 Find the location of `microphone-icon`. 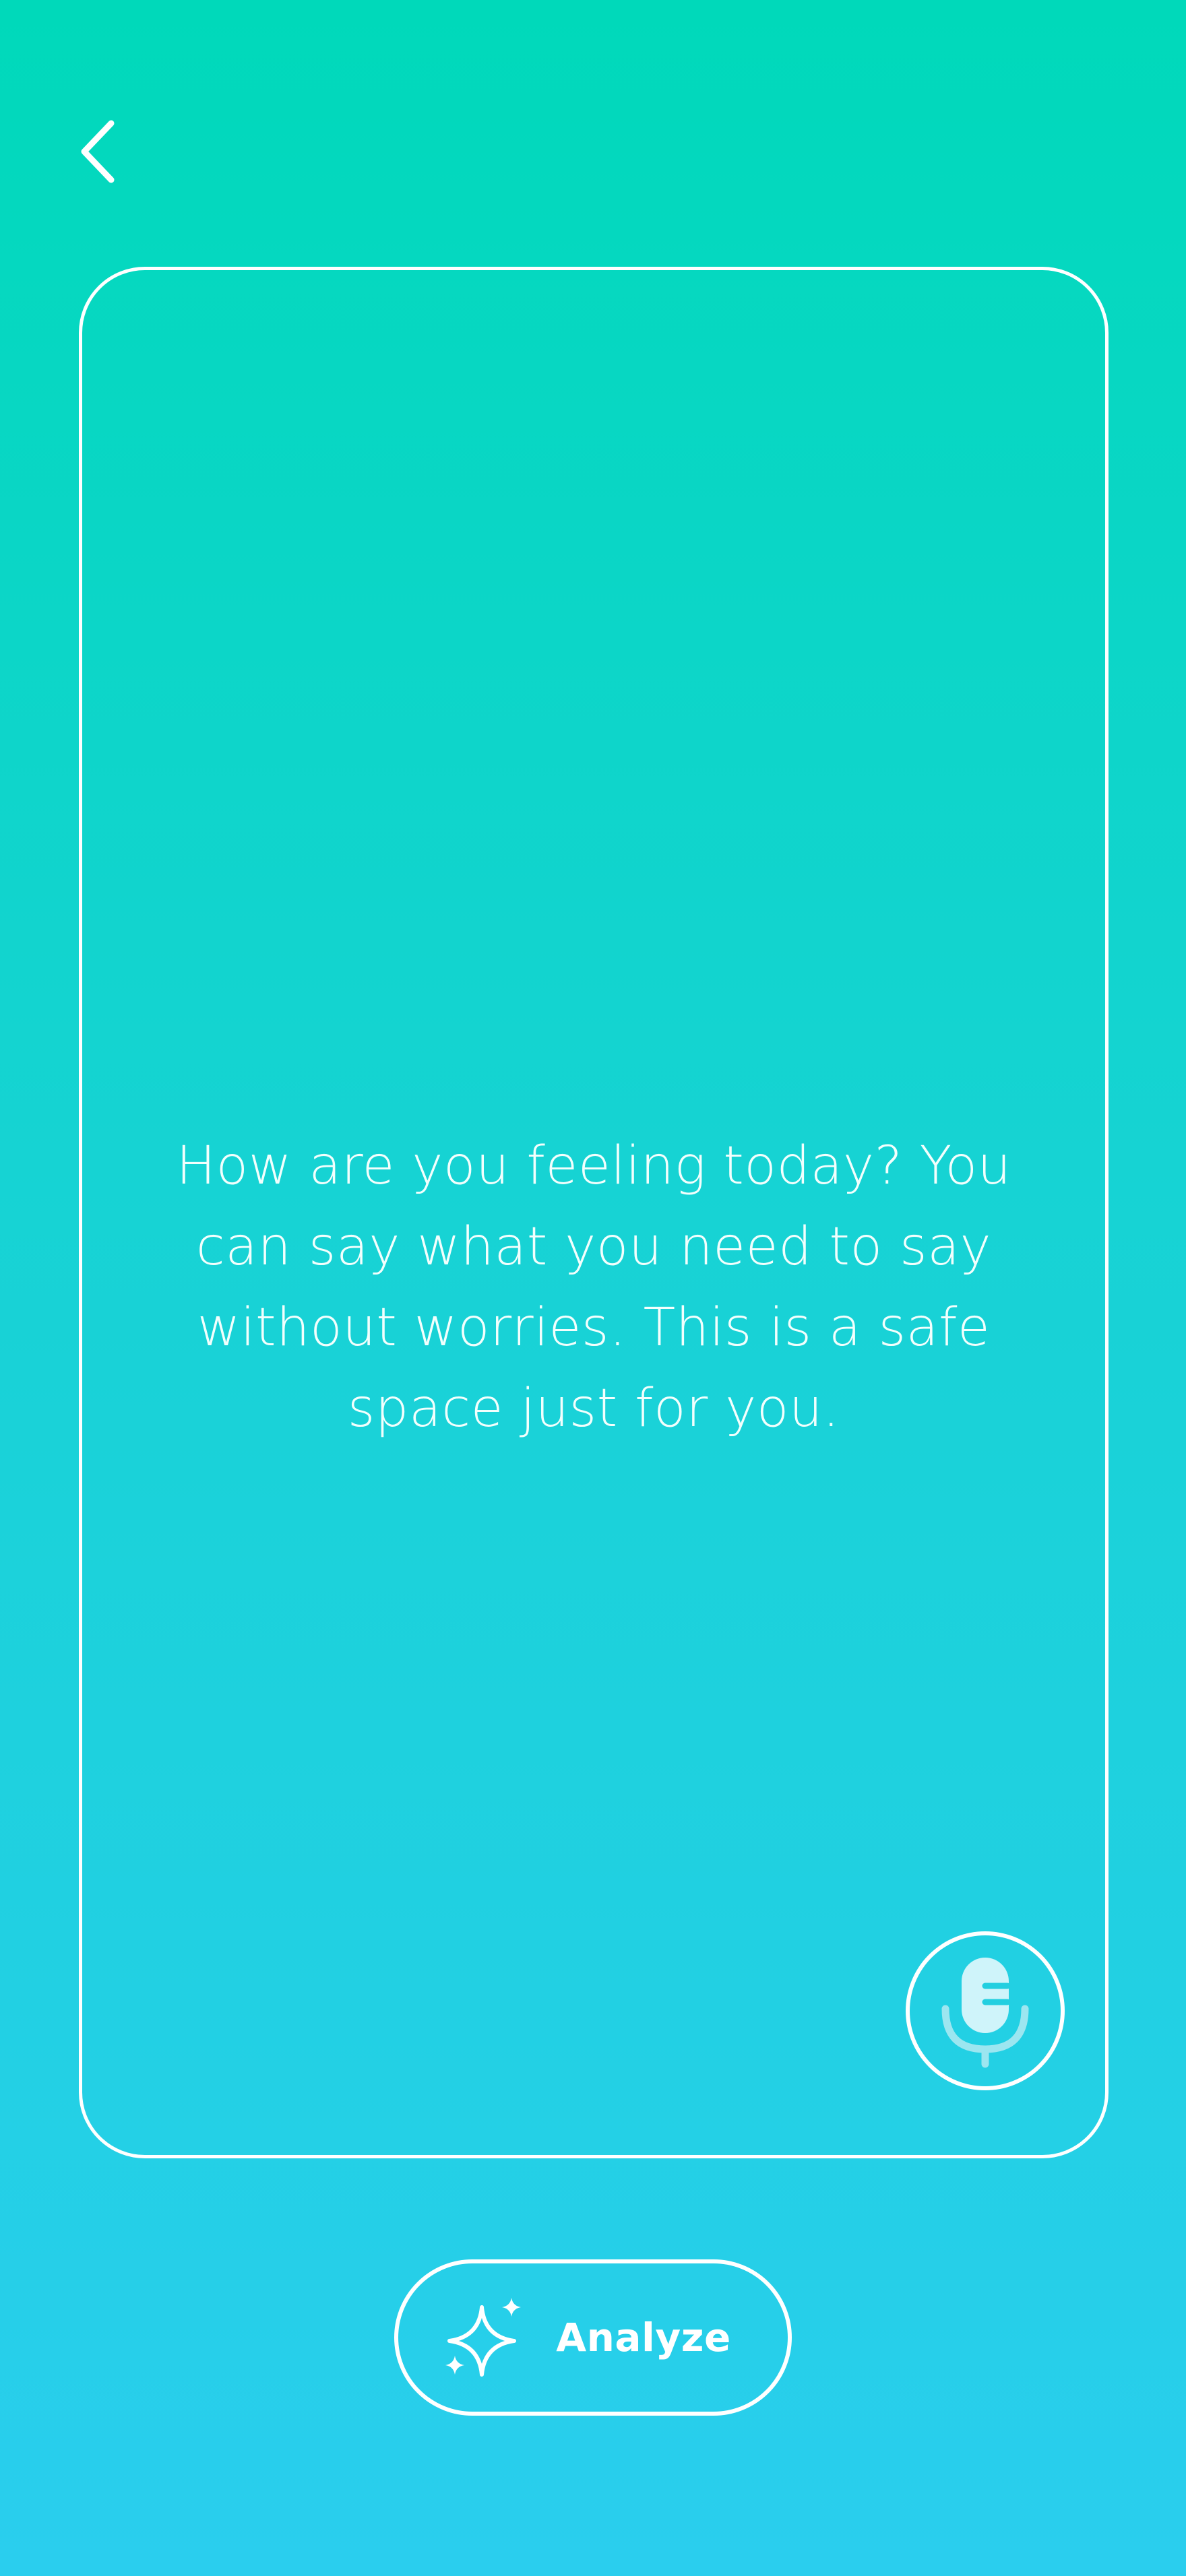

microphone-icon is located at coordinates (985, 2013).